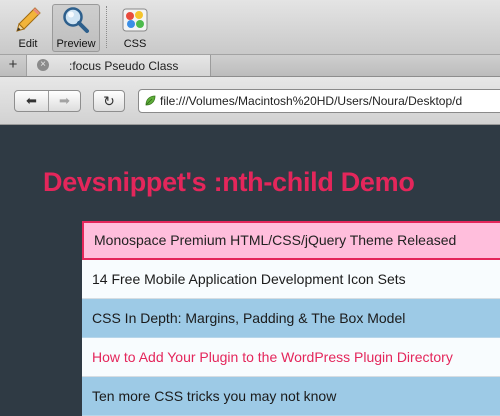  What do you see at coordinates (135, 20) in the screenshot?
I see `color-palette-icon` at bounding box center [135, 20].